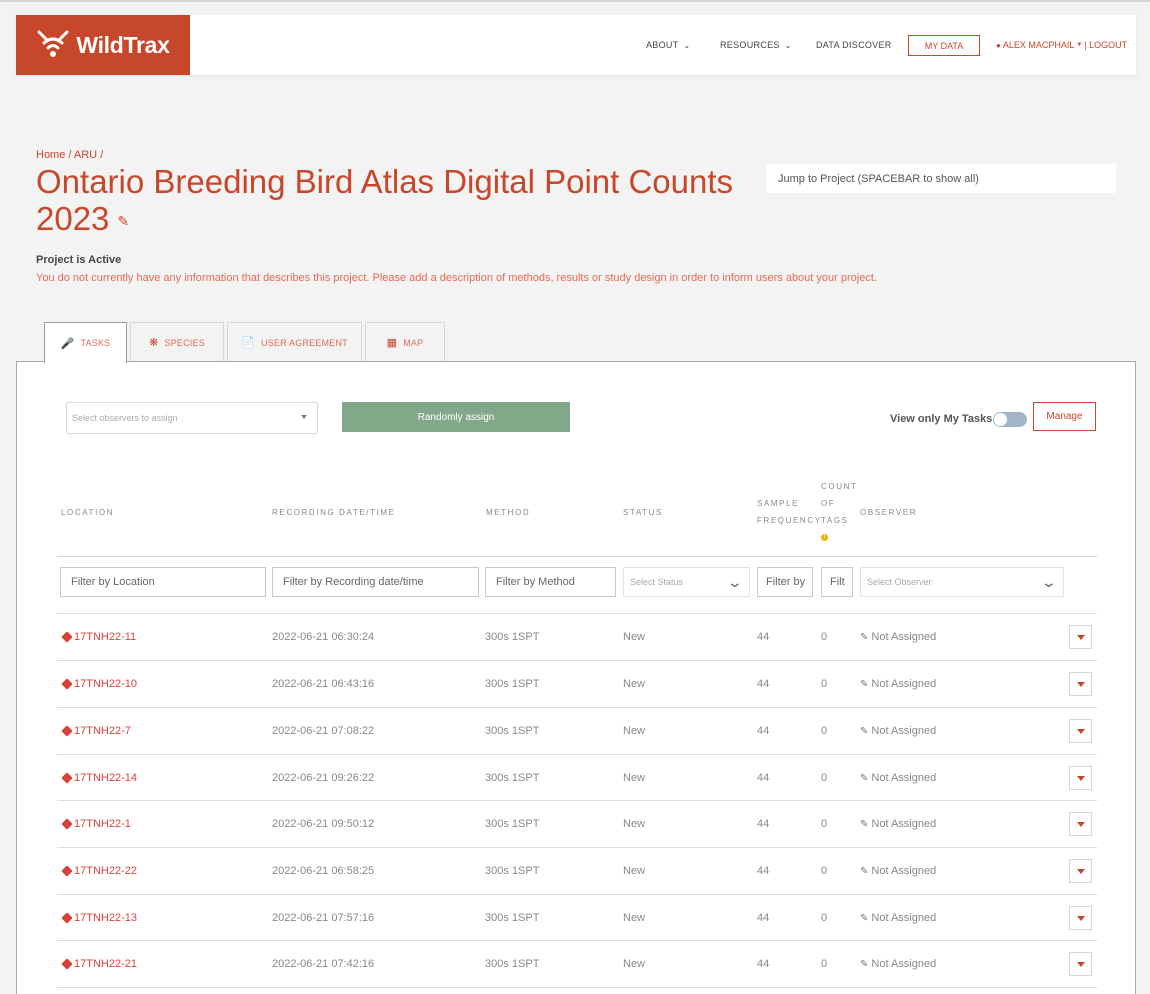 The width and height of the screenshot is (1150, 994). I want to click on filter-sample-input, so click(785, 582).